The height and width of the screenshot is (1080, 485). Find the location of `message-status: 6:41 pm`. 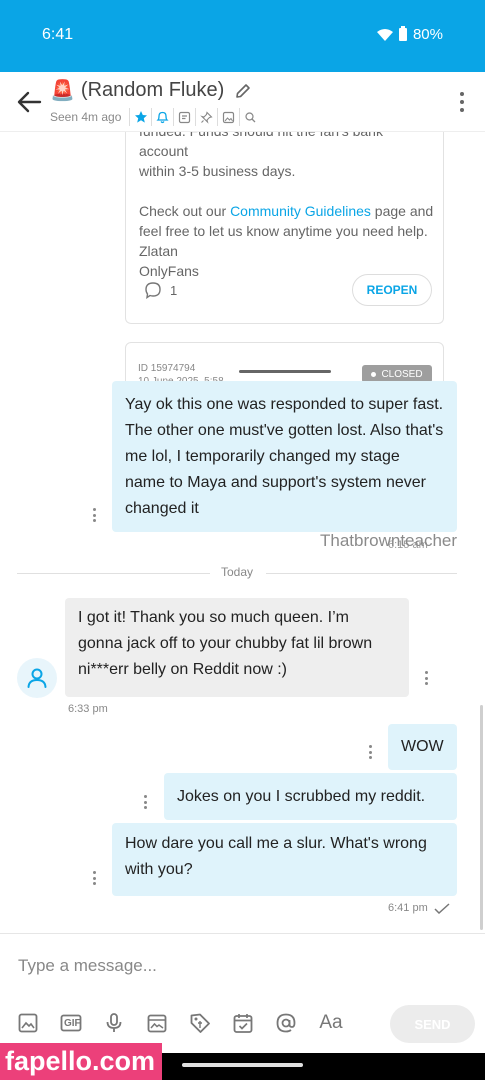

message-status: 6:41 pm is located at coordinates (419, 908).